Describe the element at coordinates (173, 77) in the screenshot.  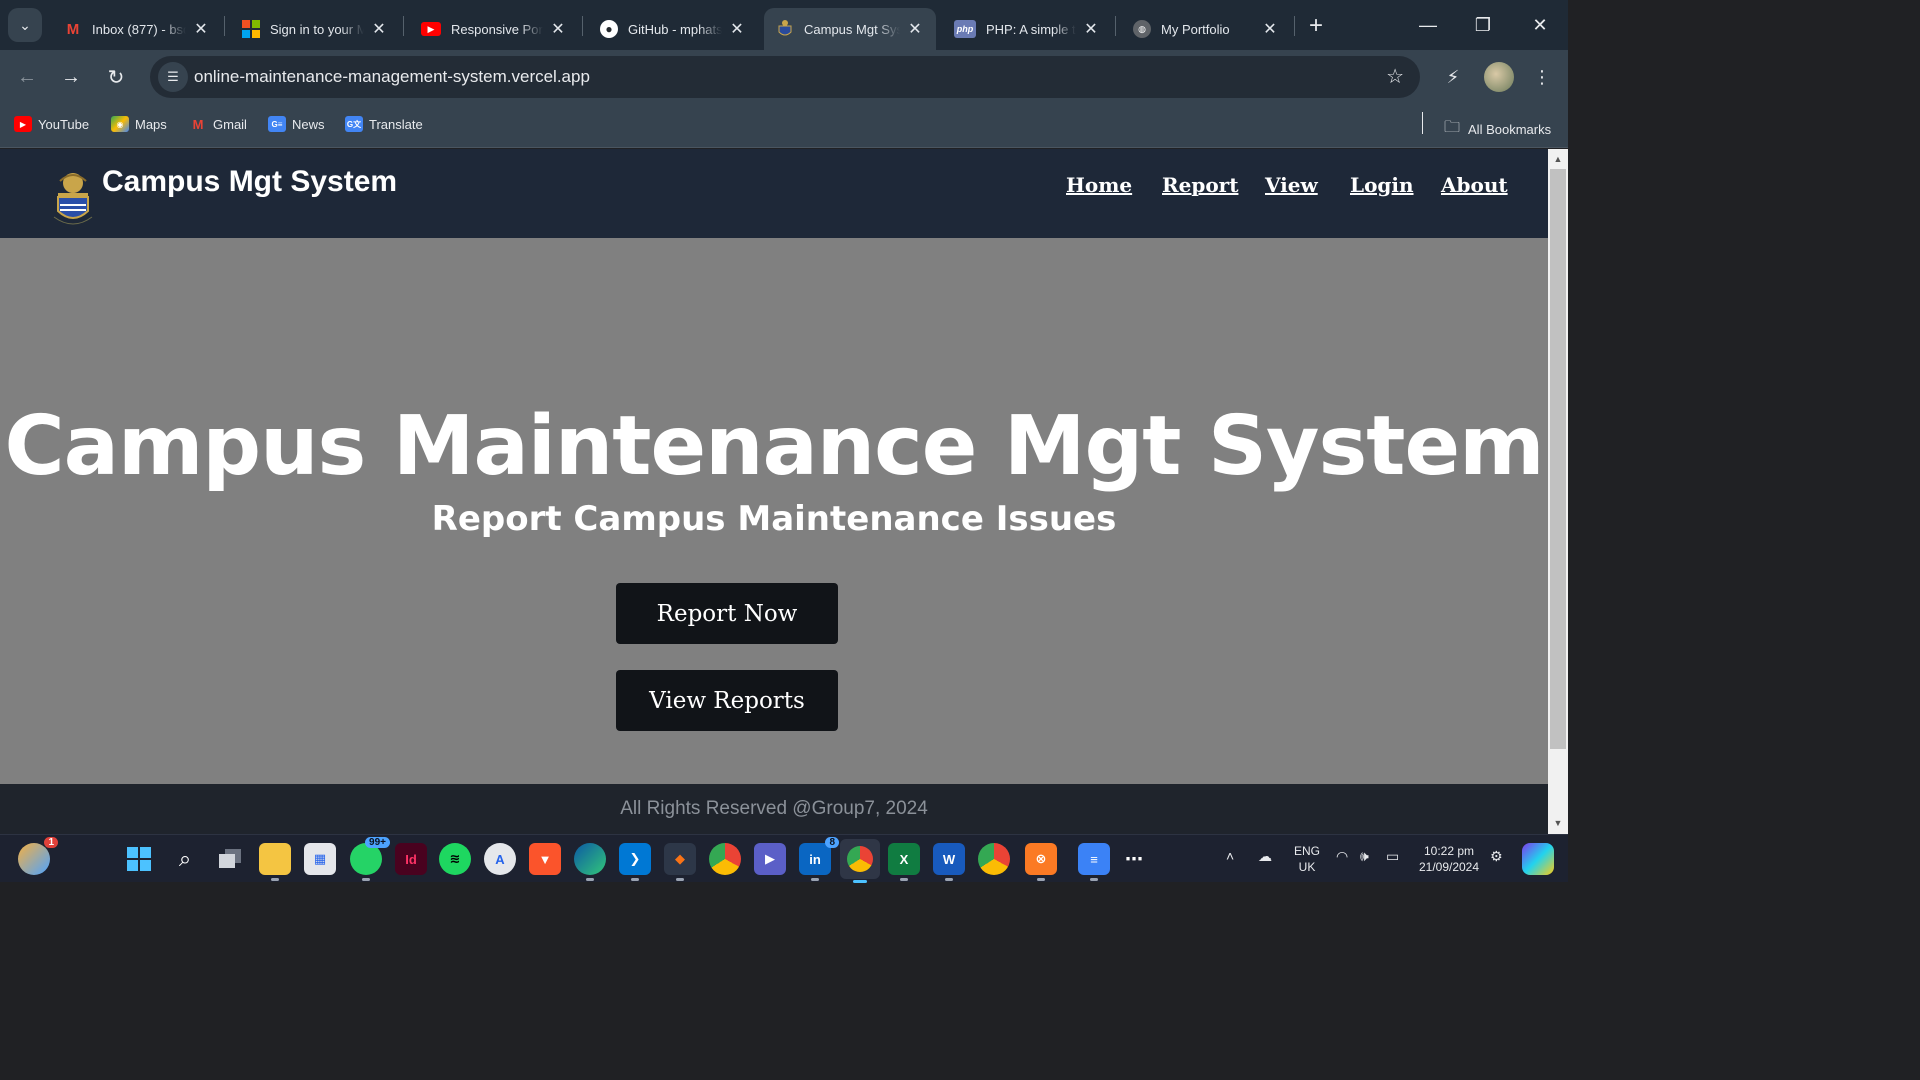
I see `site-info-button: ☰` at that location.